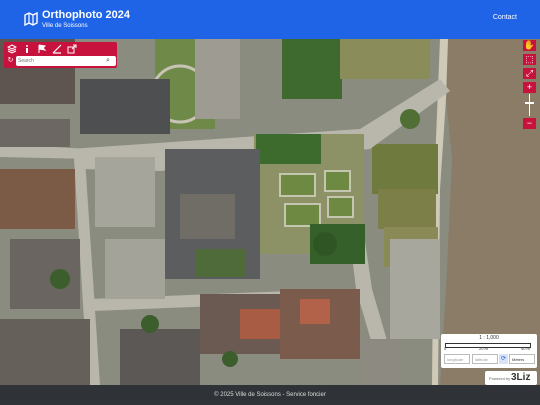 The height and width of the screenshot is (405, 540). I want to click on fullscreen-icon: ⤢, so click(529, 73).